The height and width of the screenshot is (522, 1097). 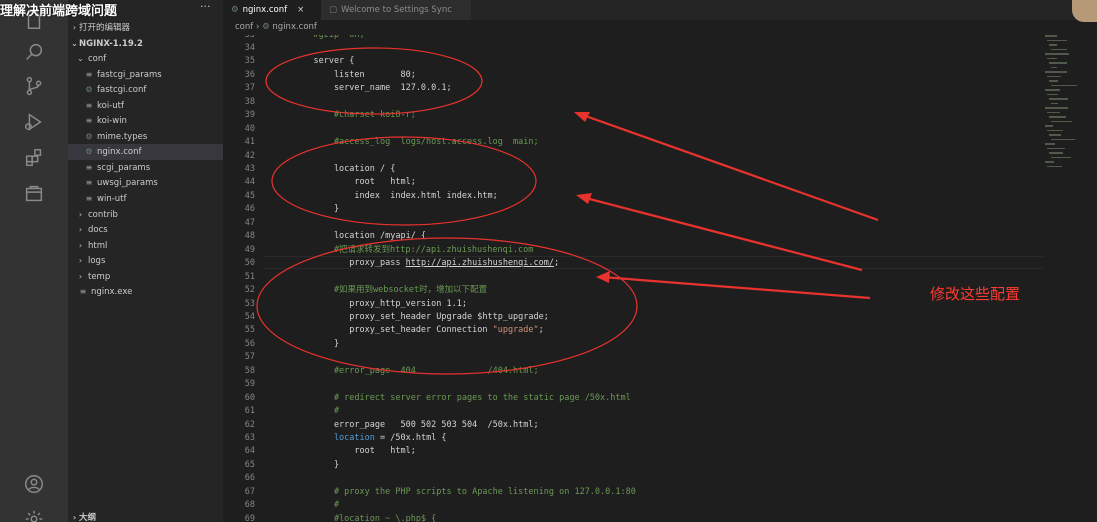 I want to click on code-line: location /myapi/ {, so click(x=359, y=237).